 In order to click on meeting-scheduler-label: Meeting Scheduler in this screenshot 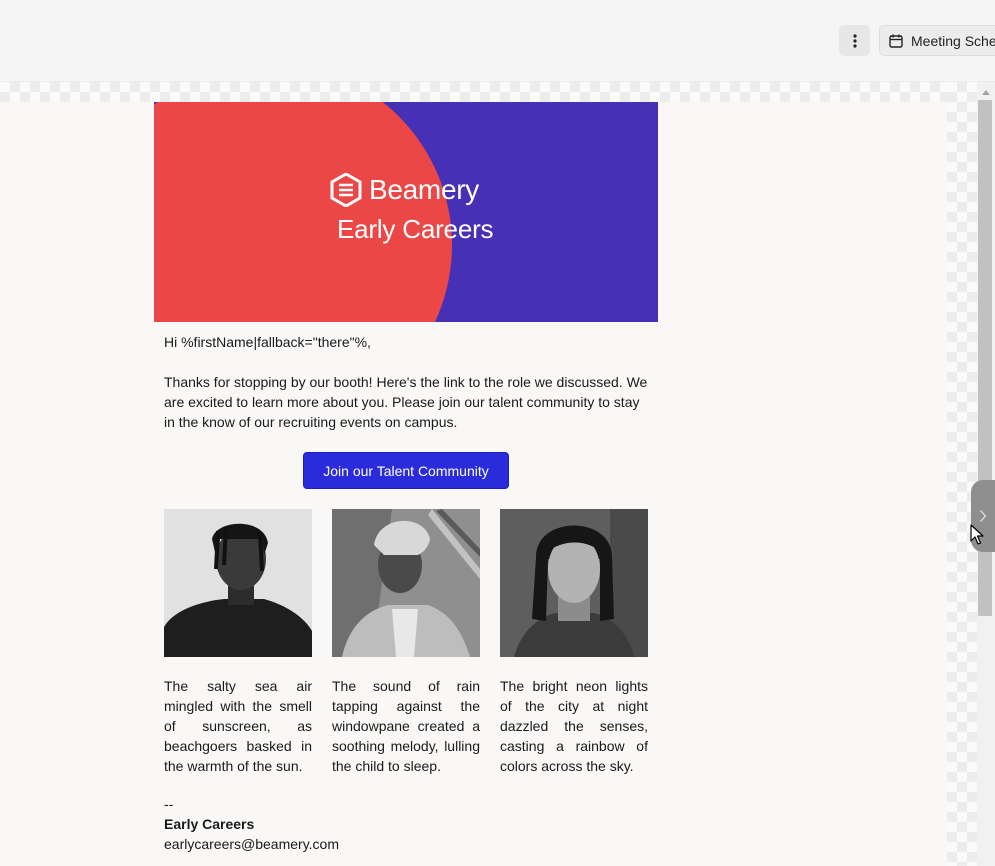, I will do `click(953, 40)`.